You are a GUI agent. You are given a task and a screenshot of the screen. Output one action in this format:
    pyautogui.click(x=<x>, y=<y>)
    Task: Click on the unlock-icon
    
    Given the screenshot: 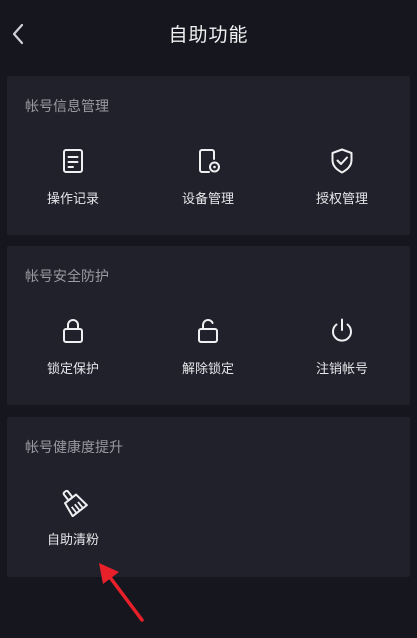 What is the action you would take?
    pyautogui.click(x=208, y=331)
    